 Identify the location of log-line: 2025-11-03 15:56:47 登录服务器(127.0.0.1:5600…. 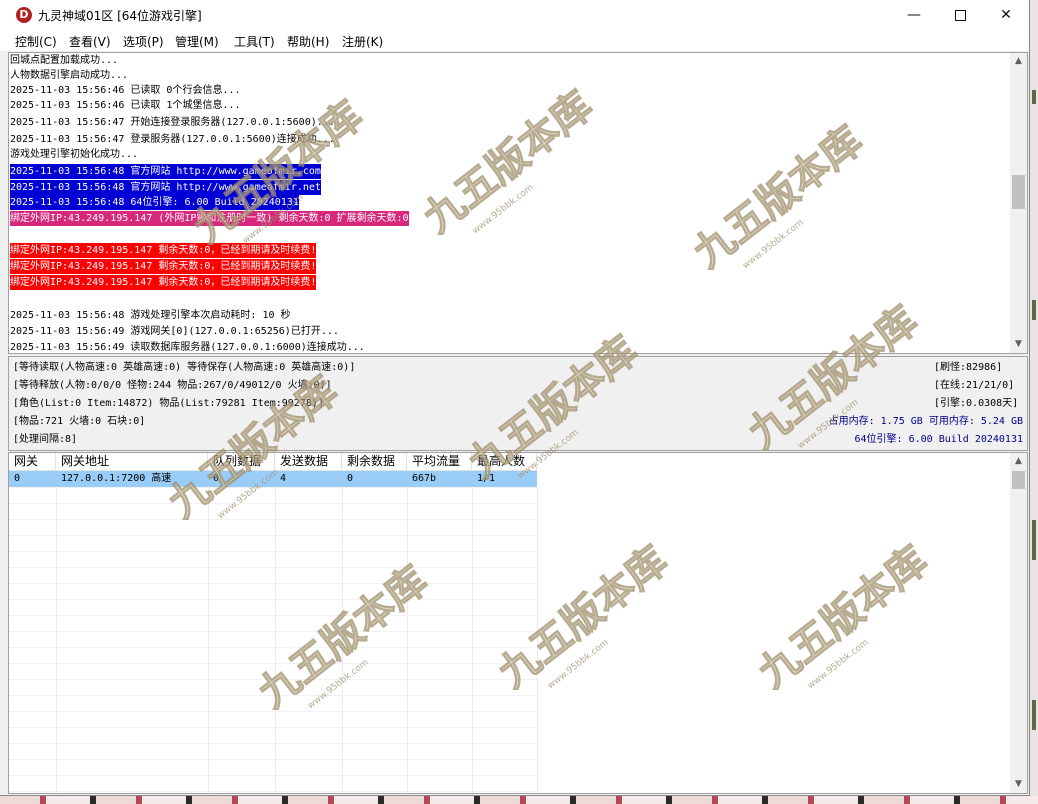
(172, 139).